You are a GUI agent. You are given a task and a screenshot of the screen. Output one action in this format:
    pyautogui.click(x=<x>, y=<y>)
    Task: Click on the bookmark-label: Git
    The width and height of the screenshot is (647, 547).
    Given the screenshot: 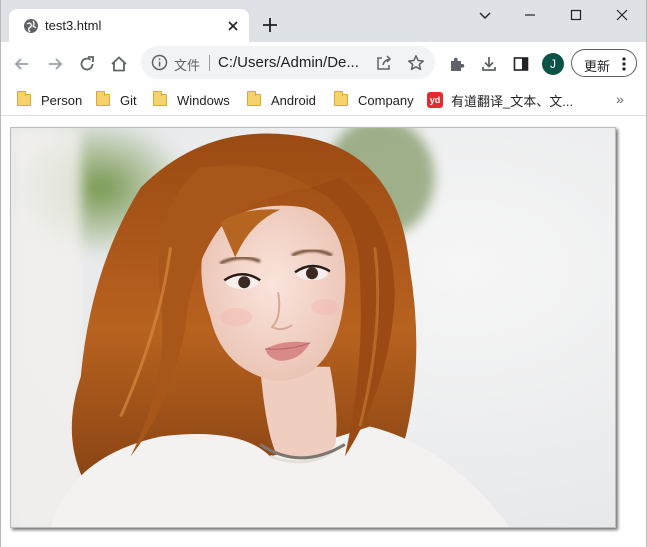 What is the action you would take?
    pyautogui.click(x=128, y=100)
    